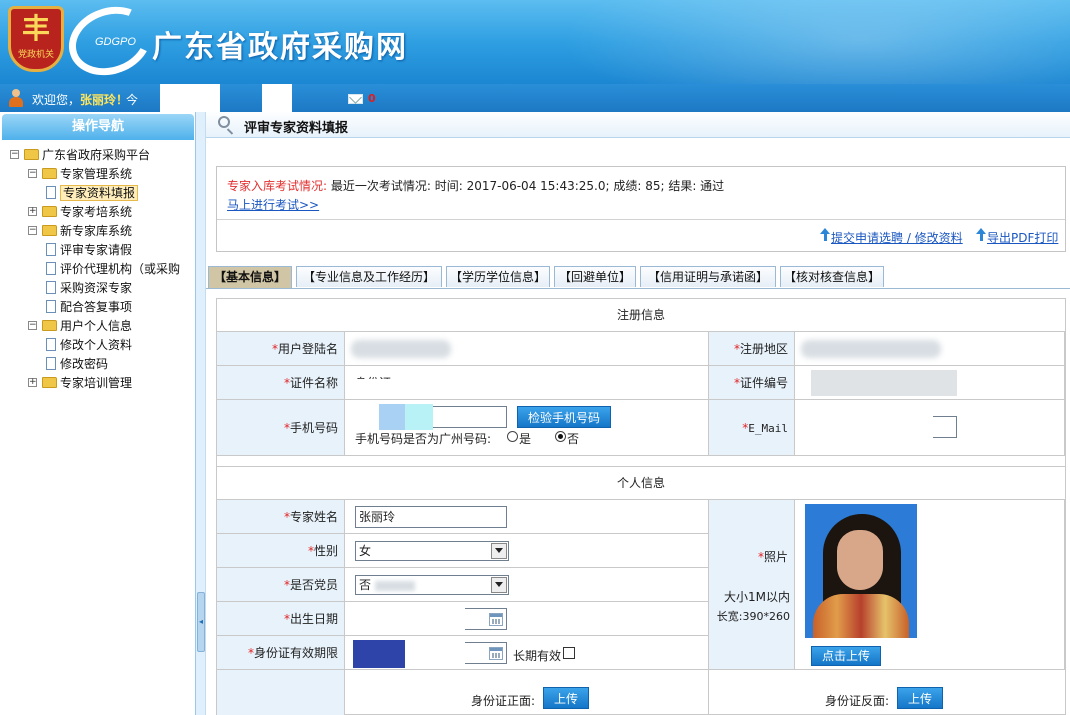 Image resolution: width=1070 pixels, height=715 pixels. I want to click on collapse-sidebar-icon: ◂, so click(201, 622).